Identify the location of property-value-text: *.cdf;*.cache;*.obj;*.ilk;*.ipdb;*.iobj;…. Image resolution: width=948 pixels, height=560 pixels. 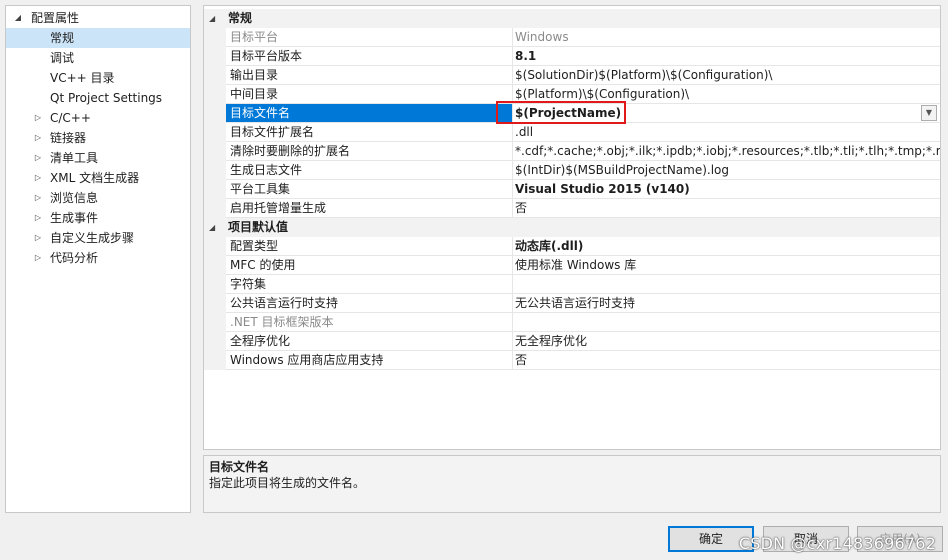
(727, 151).